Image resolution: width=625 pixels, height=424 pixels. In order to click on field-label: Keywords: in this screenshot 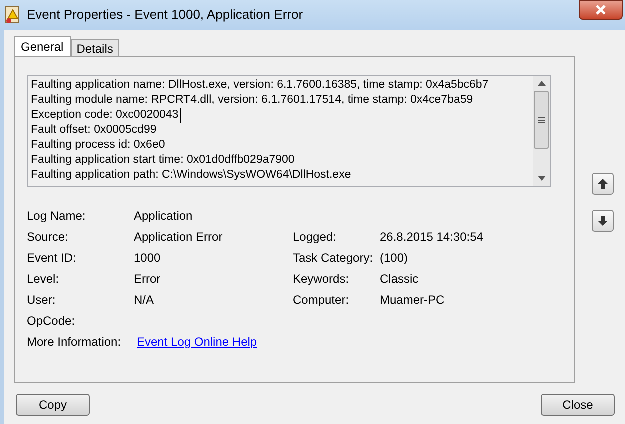, I will do `click(321, 279)`.